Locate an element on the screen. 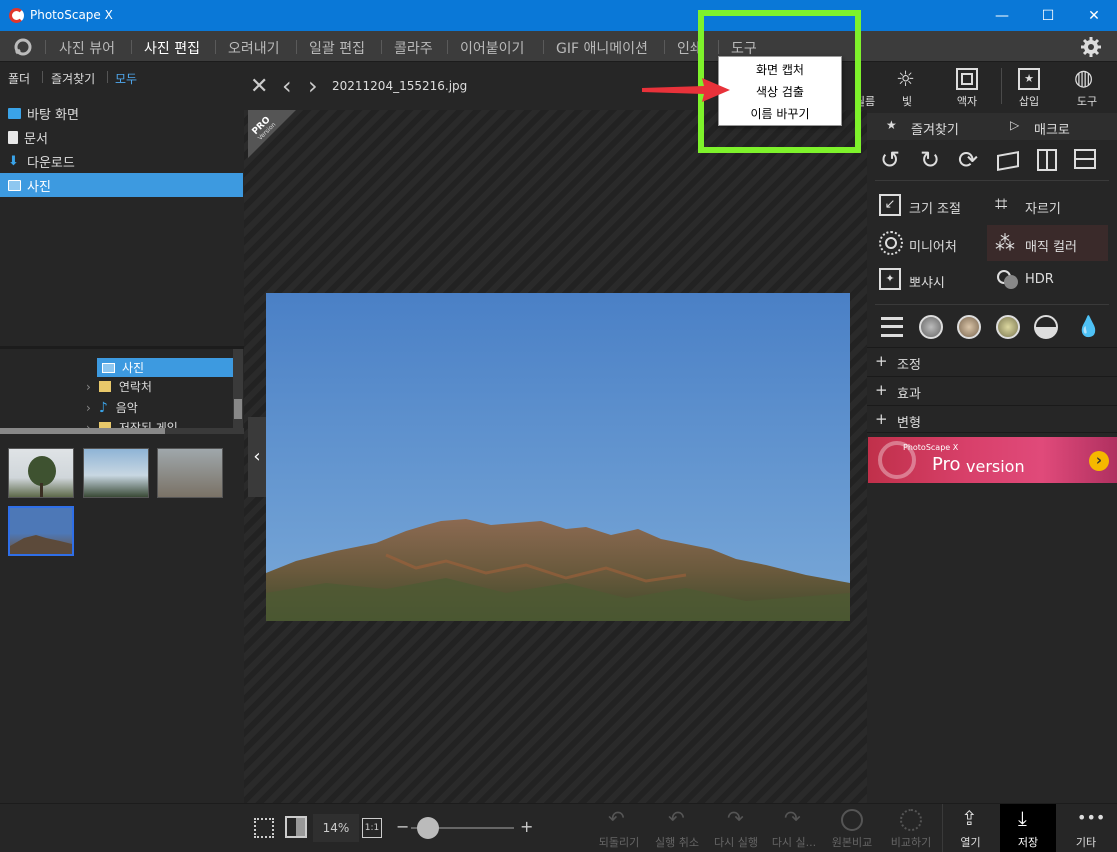 The width and height of the screenshot is (1117, 852). redo-icon: ↷ is located at coordinates (735, 818).